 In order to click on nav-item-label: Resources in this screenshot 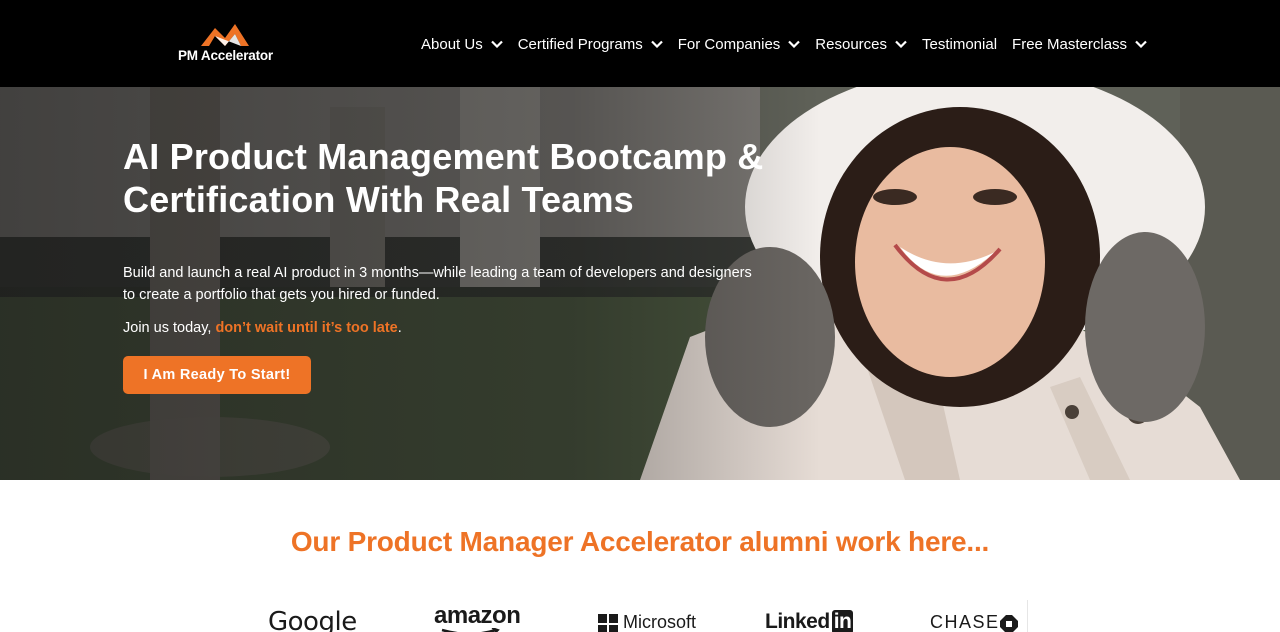, I will do `click(851, 44)`.